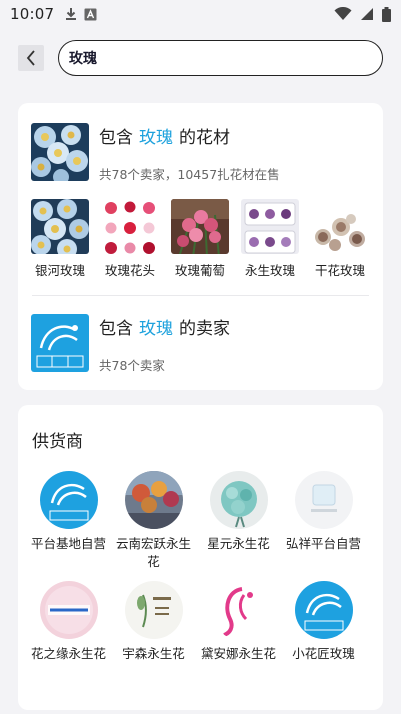 Image resolution: width=401 pixels, height=714 pixels. What do you see at coordinates (132, 365) in the screenshot?
I see `sellers-summary: 共78个卖家` at bounding box center [132, 365].